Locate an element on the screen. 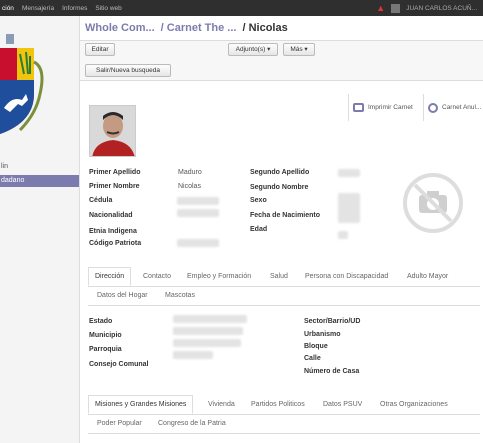 This screenshot has width=483, height=443. value-parroquia is located at coordinates (207, 343).